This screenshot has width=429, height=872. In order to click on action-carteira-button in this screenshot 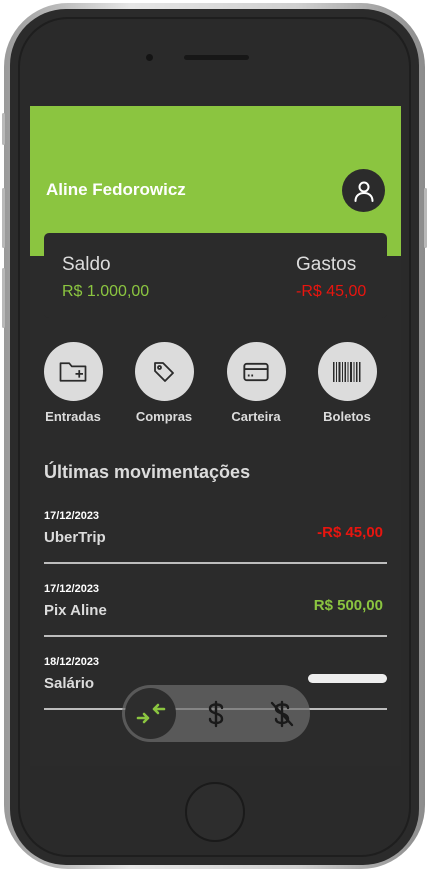, I will do `click(256, 371)`.